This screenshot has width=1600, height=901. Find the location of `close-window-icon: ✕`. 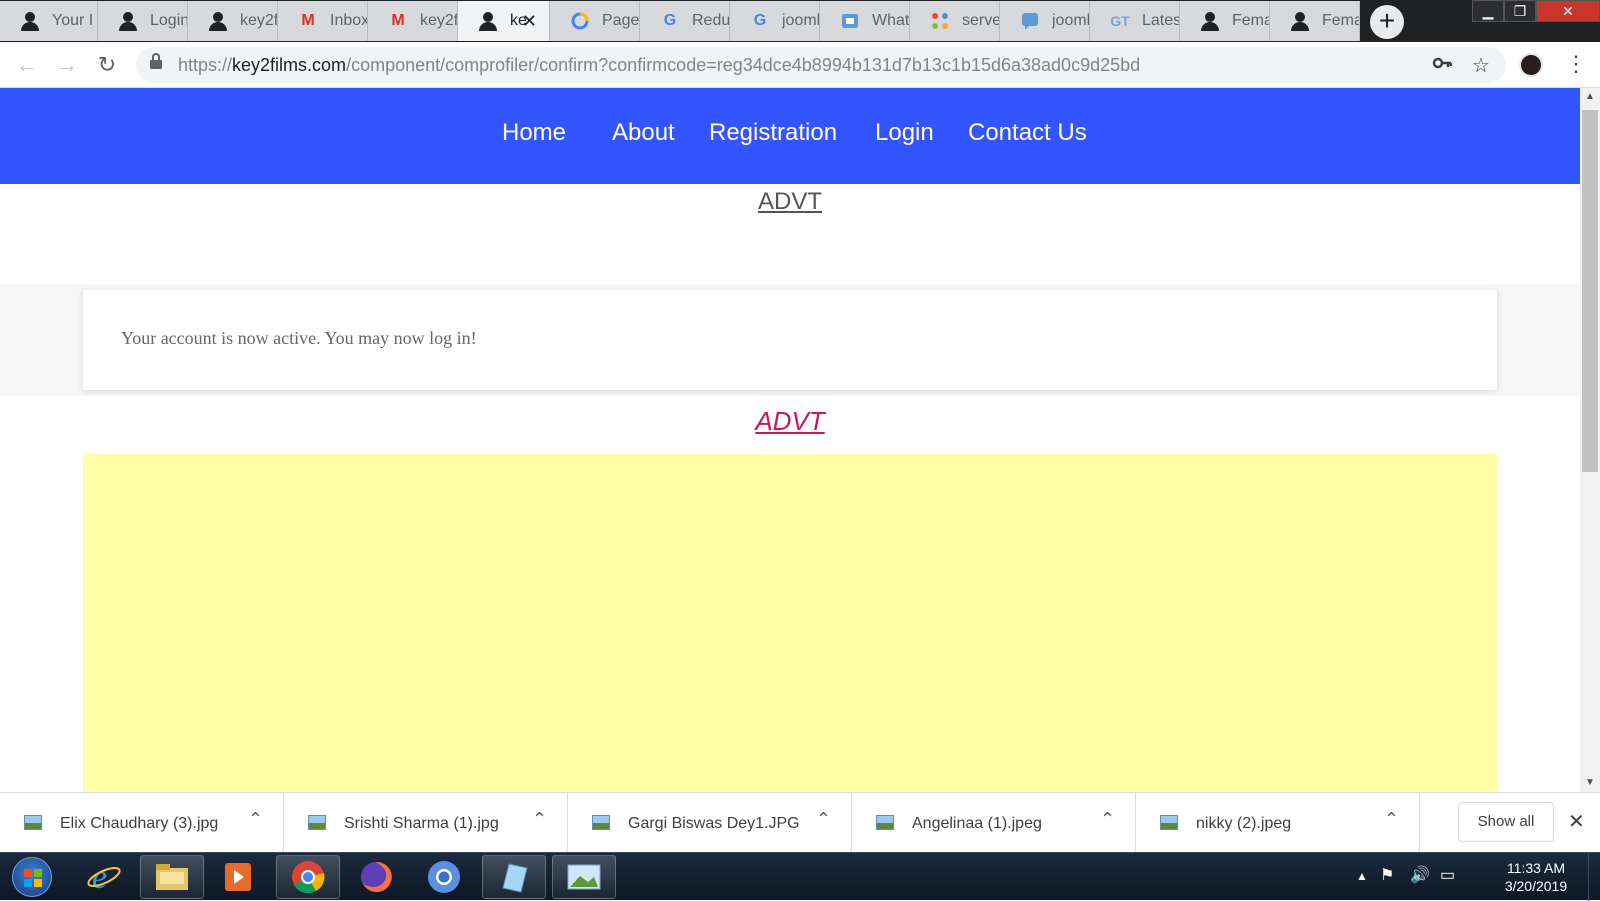

close-window-icon: ✕ is located at coordinates (1568, 11).